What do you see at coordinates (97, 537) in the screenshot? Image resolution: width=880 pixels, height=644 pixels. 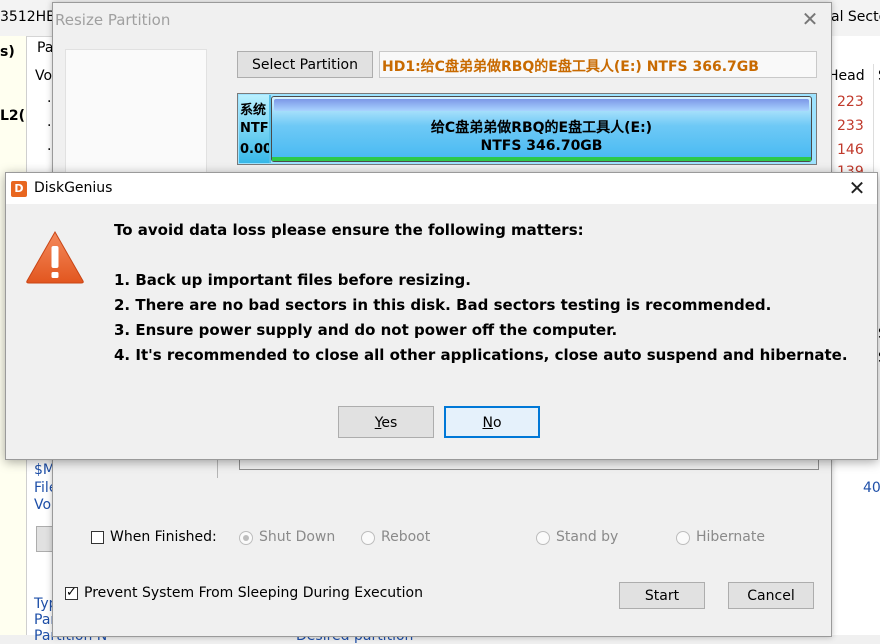 I see `when-finished-checkbox` at bounding box center [97, 537].